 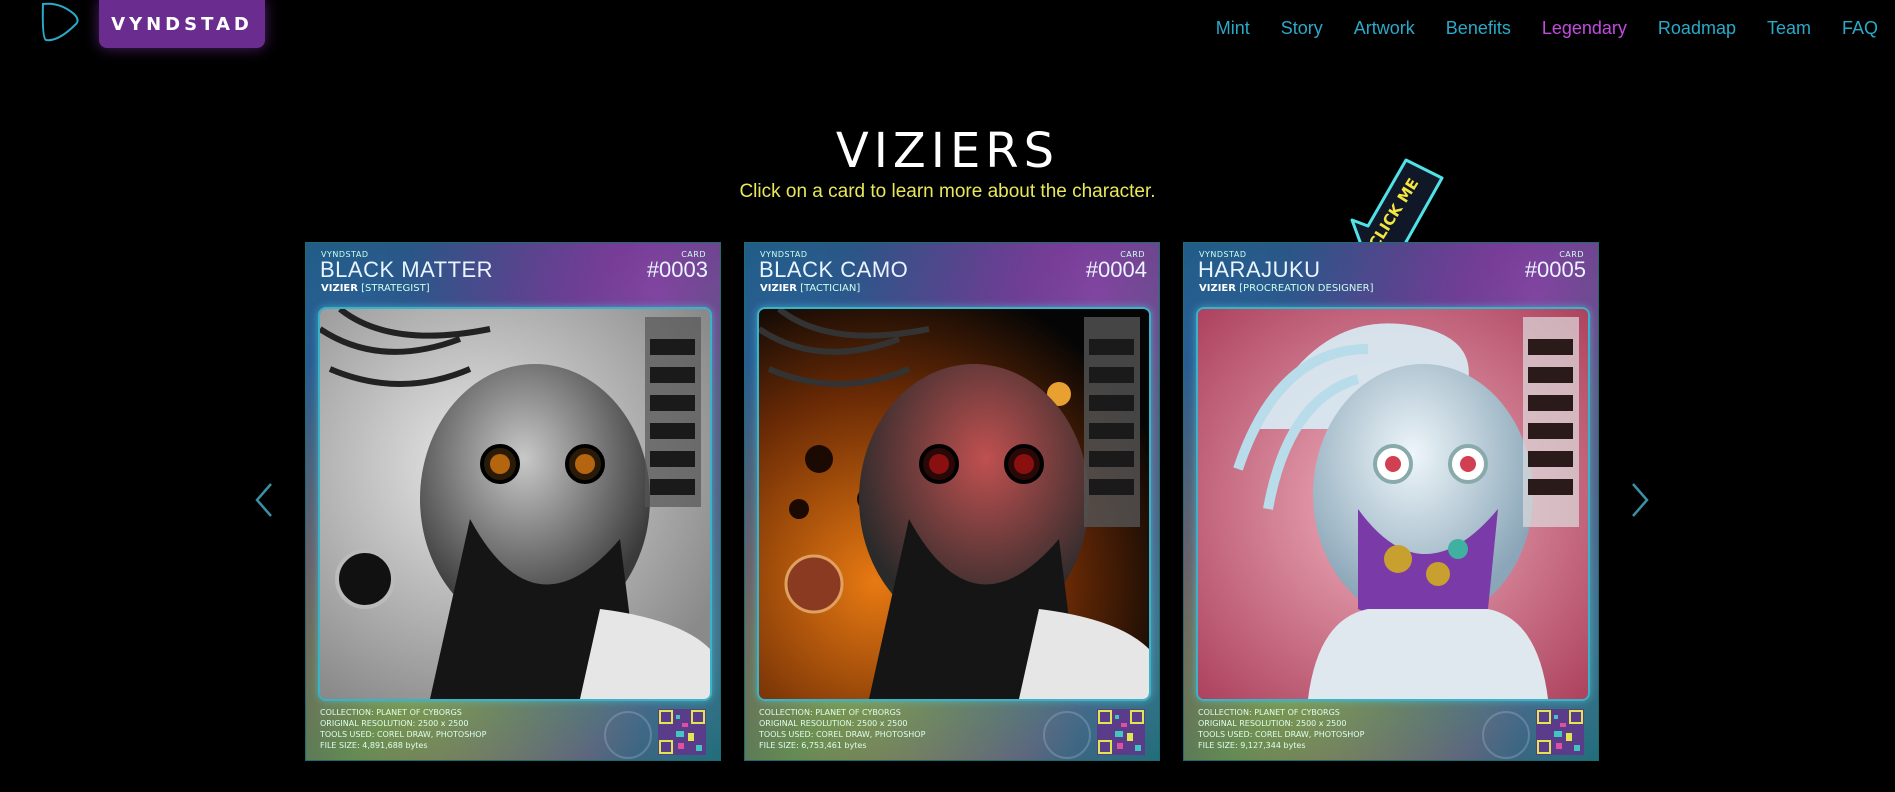 I want to click on card-role: VIZIER [TACTICIAN], so click(x=810, y=288).